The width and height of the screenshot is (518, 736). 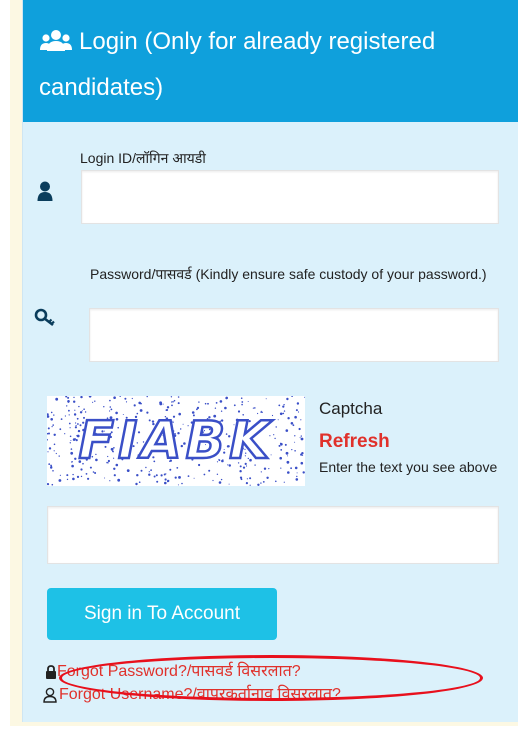 I want to click on captcha-text: FIABK, so click(x=175, y=441).